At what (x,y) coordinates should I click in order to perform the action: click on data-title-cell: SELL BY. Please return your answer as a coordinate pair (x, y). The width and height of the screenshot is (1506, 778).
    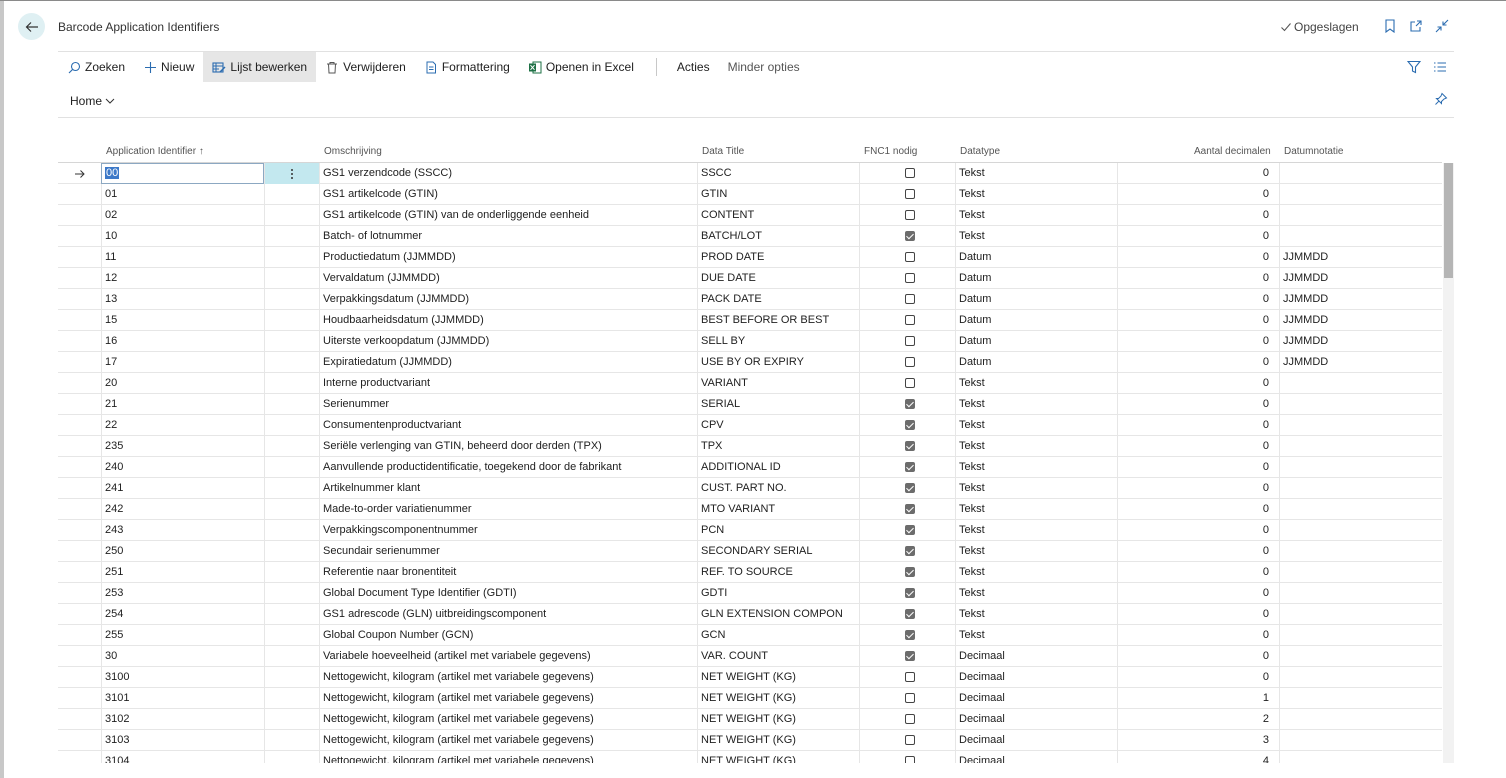
    Looking at the image, I should click on (778, 341).